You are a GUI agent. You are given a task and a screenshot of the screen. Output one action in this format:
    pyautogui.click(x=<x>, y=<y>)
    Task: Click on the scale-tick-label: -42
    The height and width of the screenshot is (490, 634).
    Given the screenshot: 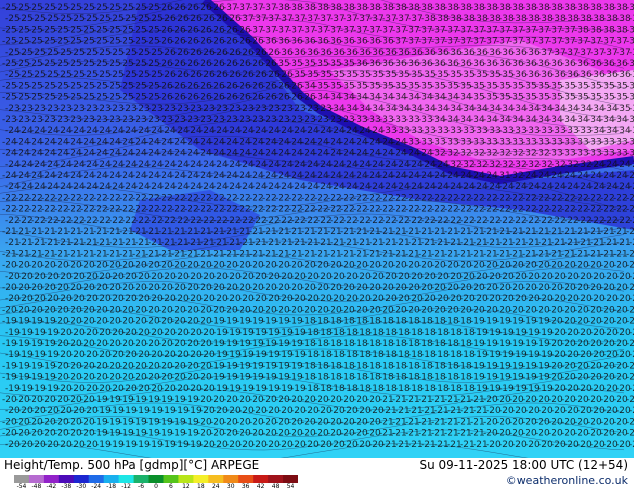 What is the action you would take?
    pyautogui.click(x=51, y=486)
    